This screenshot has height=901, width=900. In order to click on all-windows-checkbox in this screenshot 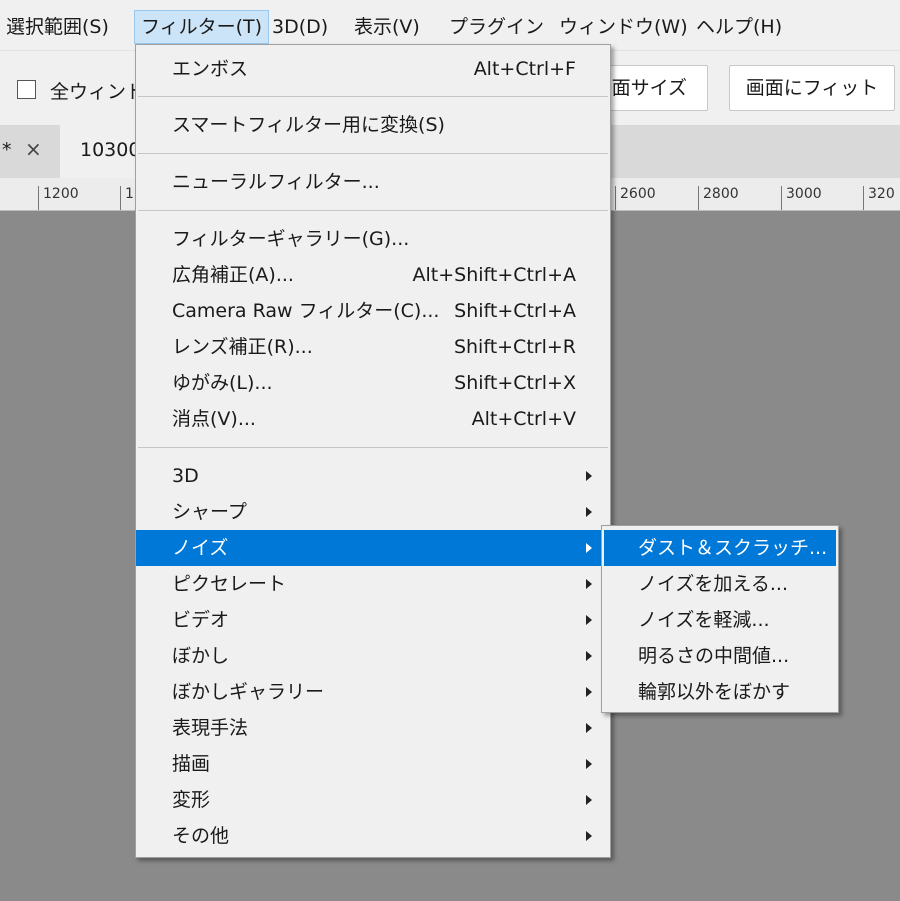, I will do `click(26, 89)`.